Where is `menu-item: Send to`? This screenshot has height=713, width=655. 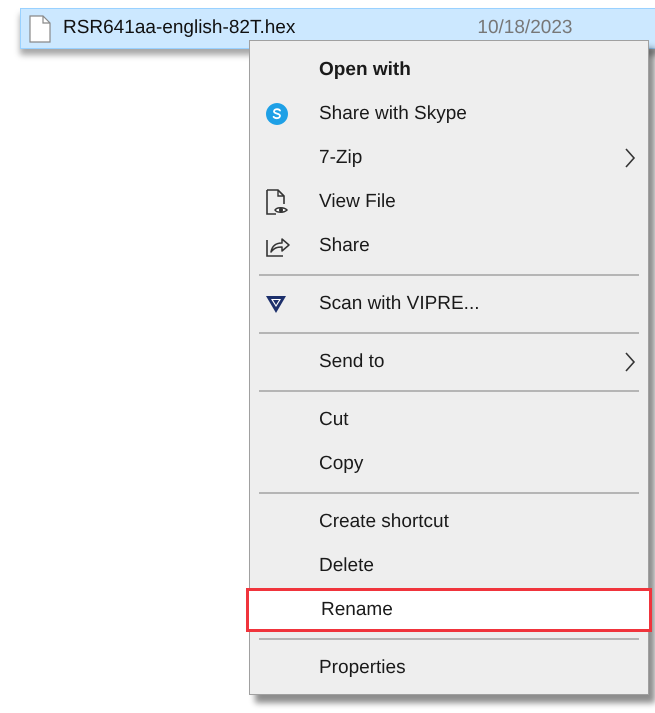
menu-item: Send to is located at coordinates (449, 362).